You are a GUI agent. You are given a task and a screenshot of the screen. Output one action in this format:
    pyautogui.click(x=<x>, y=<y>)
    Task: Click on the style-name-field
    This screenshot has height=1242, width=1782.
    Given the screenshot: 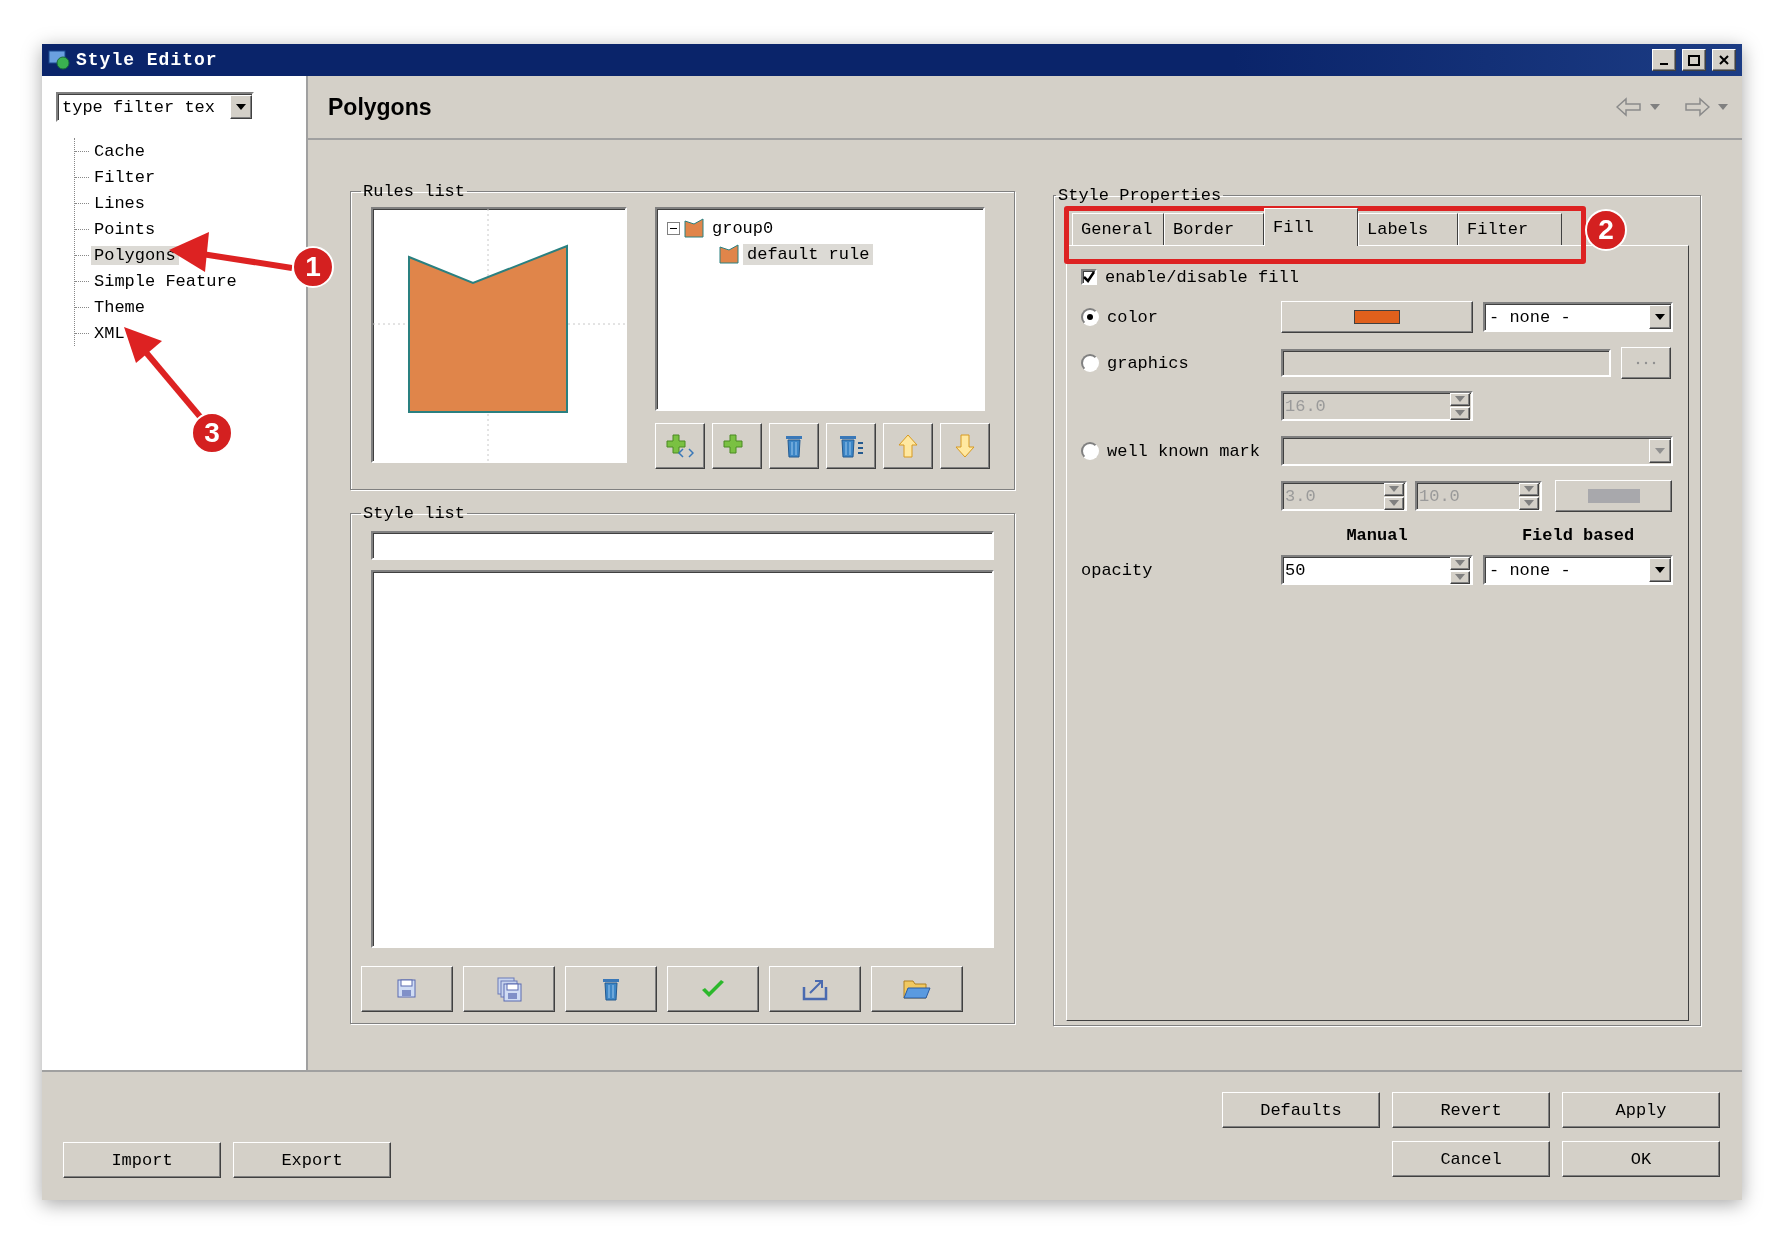 What is the action you would take?
    pyautogui.click(x=682, y=545)
    